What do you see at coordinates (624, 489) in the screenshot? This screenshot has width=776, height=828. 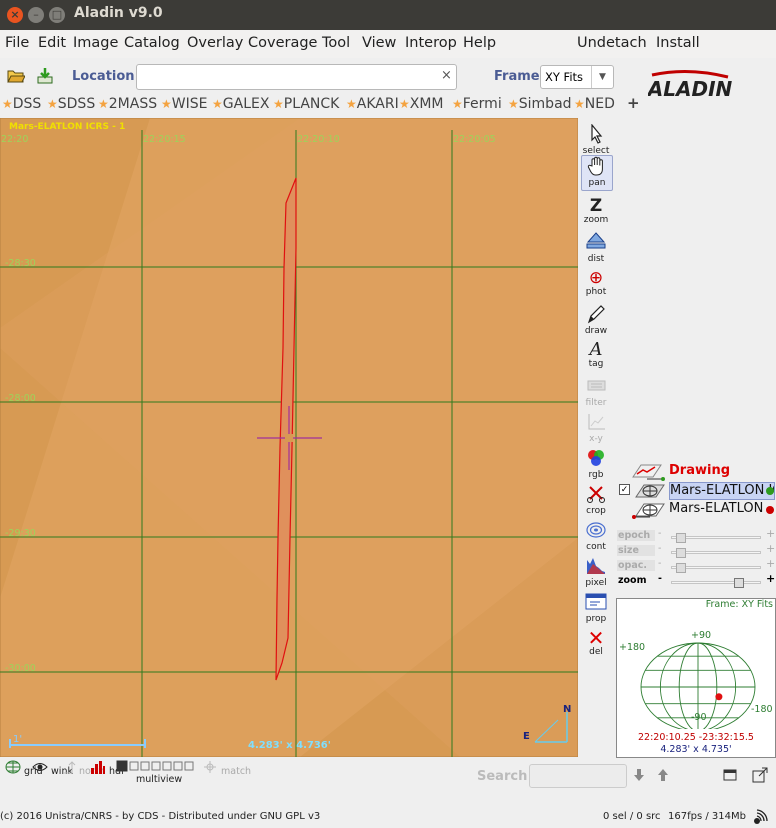 I see `layer-visible-checkbox: ✓` at bounding box center [624, 489].